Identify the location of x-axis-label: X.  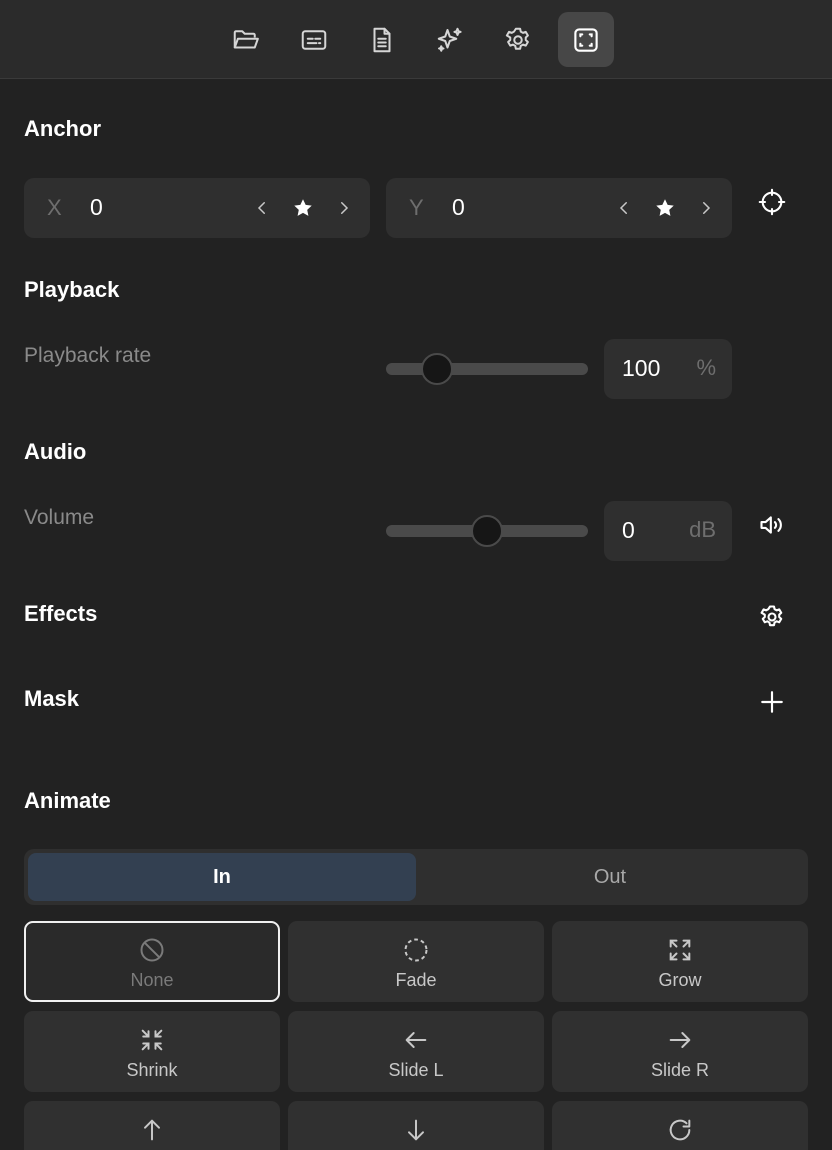
(54, 207).